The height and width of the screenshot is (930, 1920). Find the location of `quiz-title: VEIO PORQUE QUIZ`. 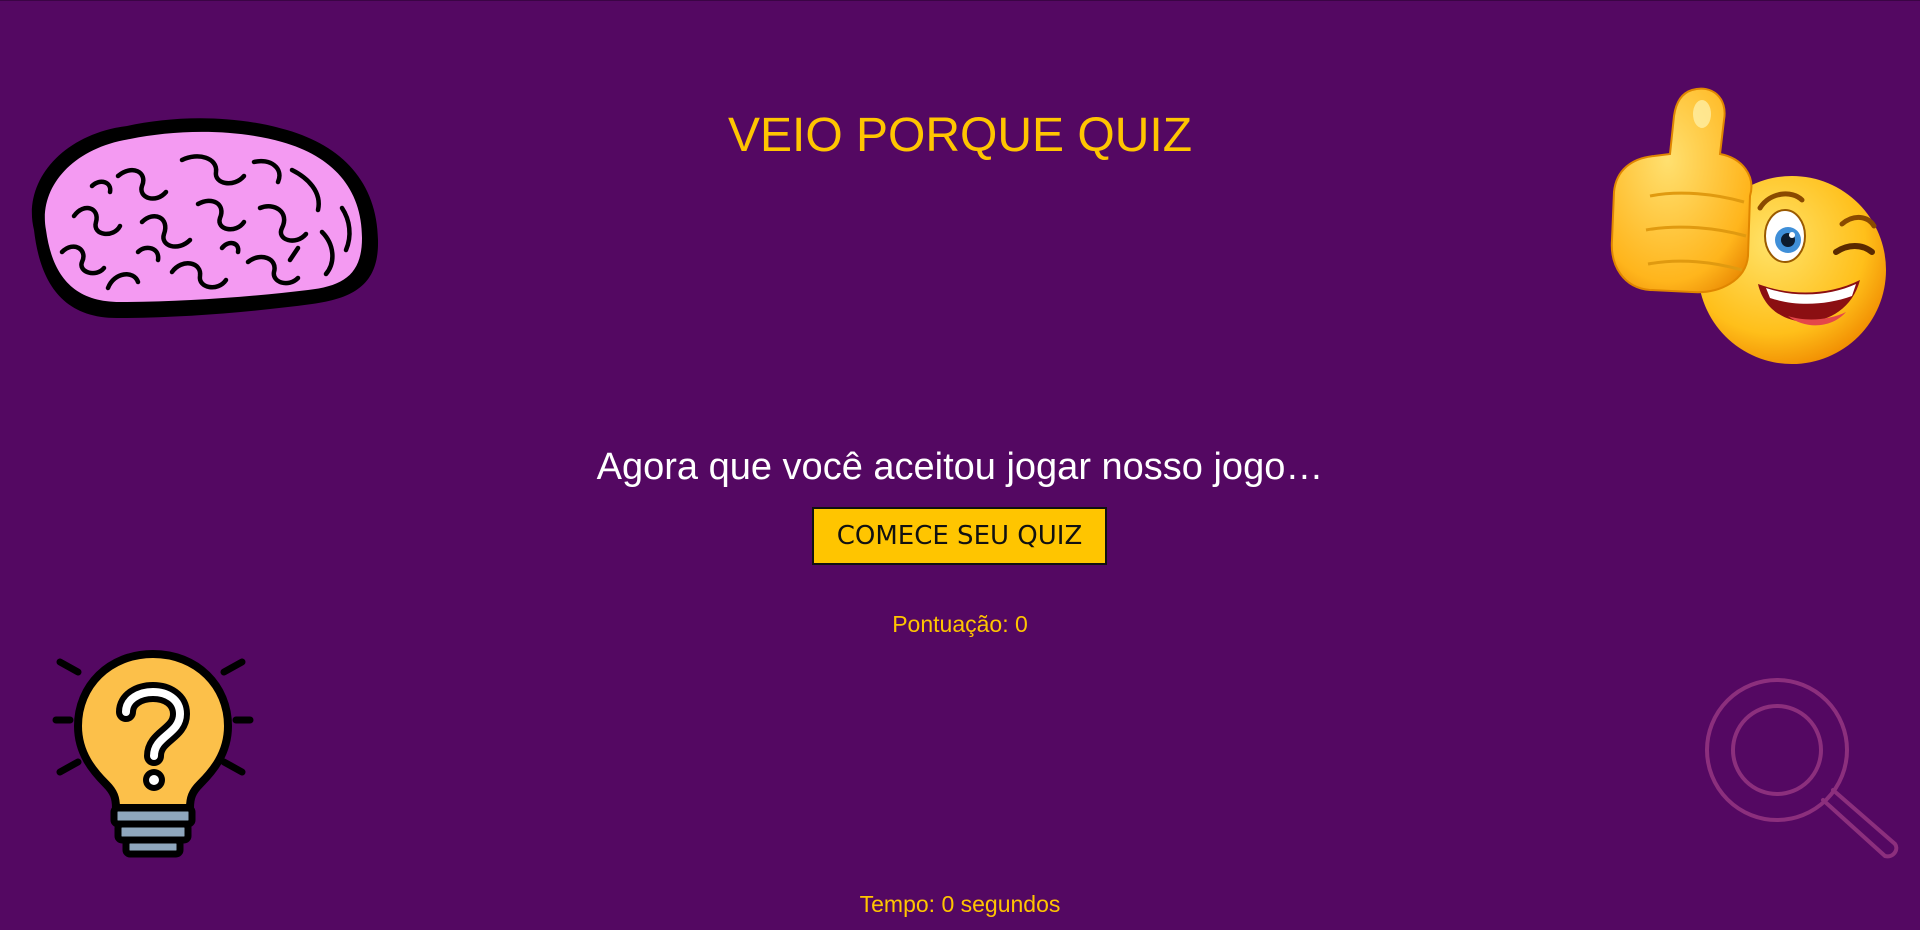

quiz-title: VEIO PORQUE QUIZ is located at coordinates (960, 135).